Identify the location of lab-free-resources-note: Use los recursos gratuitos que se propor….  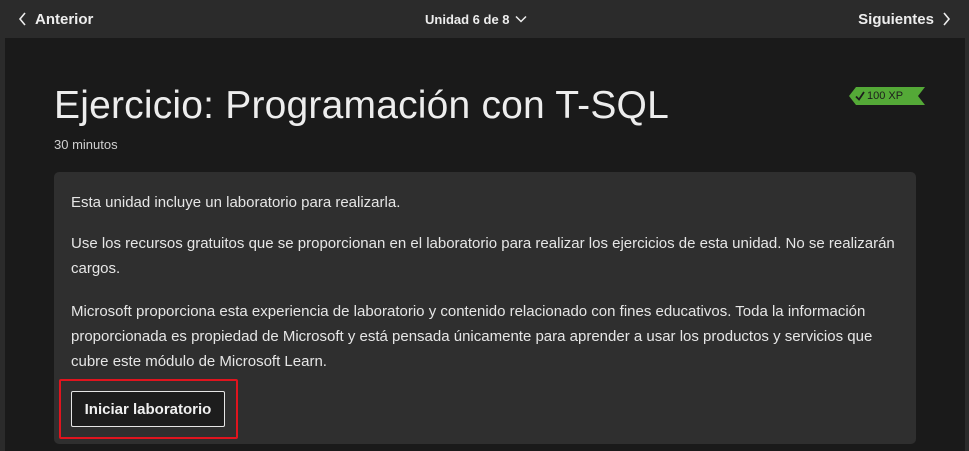
(483, 256).